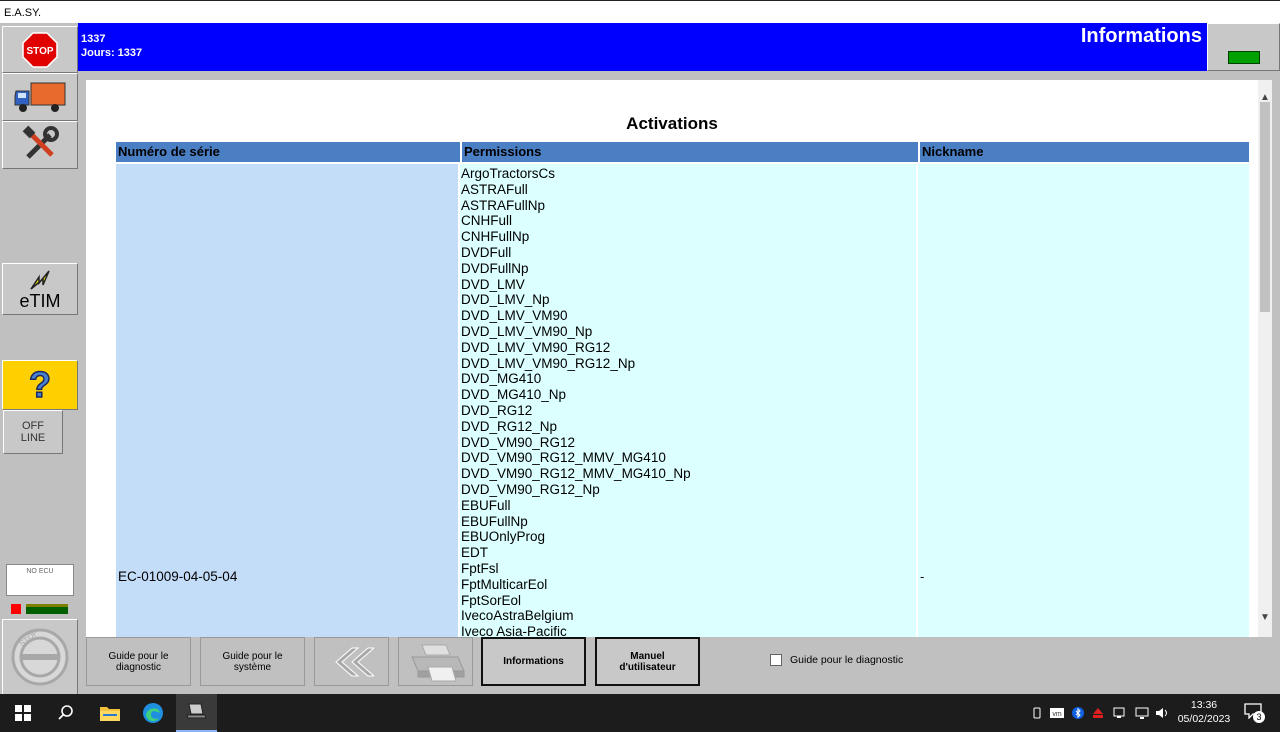 This screenshot has width=1280, height=732. What do you see at coordinates (66, 713) in the screenshot?
I see `search-icon` at bounding box center [66, 713].